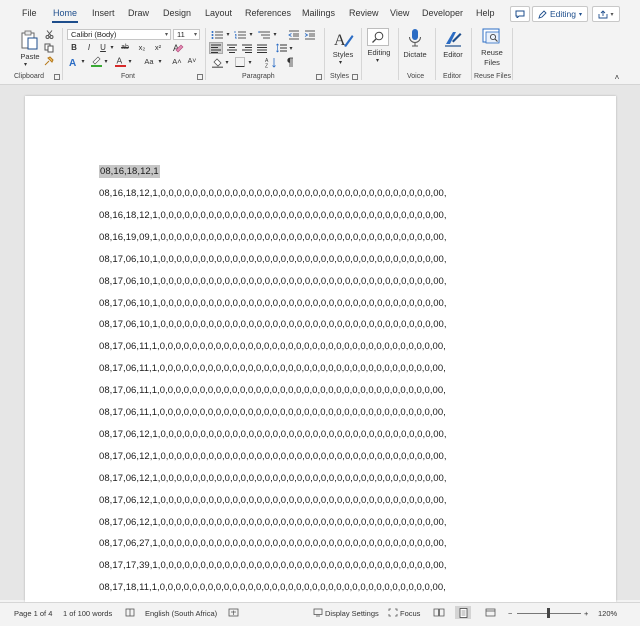 The image size is (640, 626). What do you see at coordinates (216, 48) in the screenshot?
I see `align-left-button` at bounding box center [216, 48].